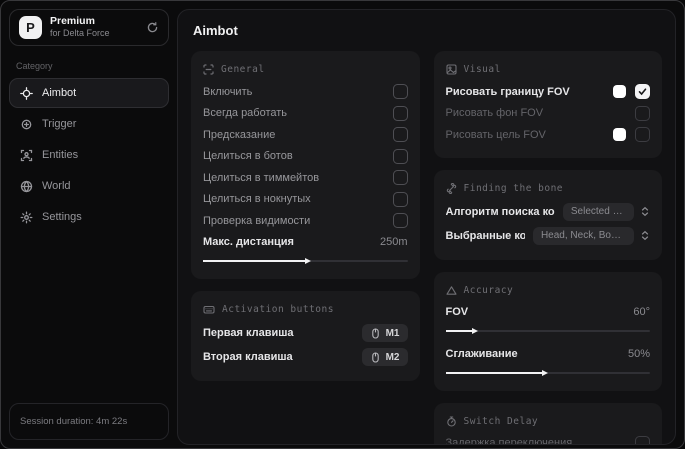  Describe the element at coordinates (384, 357) in the screenshot. I see `second-key-button: M2` at that location.